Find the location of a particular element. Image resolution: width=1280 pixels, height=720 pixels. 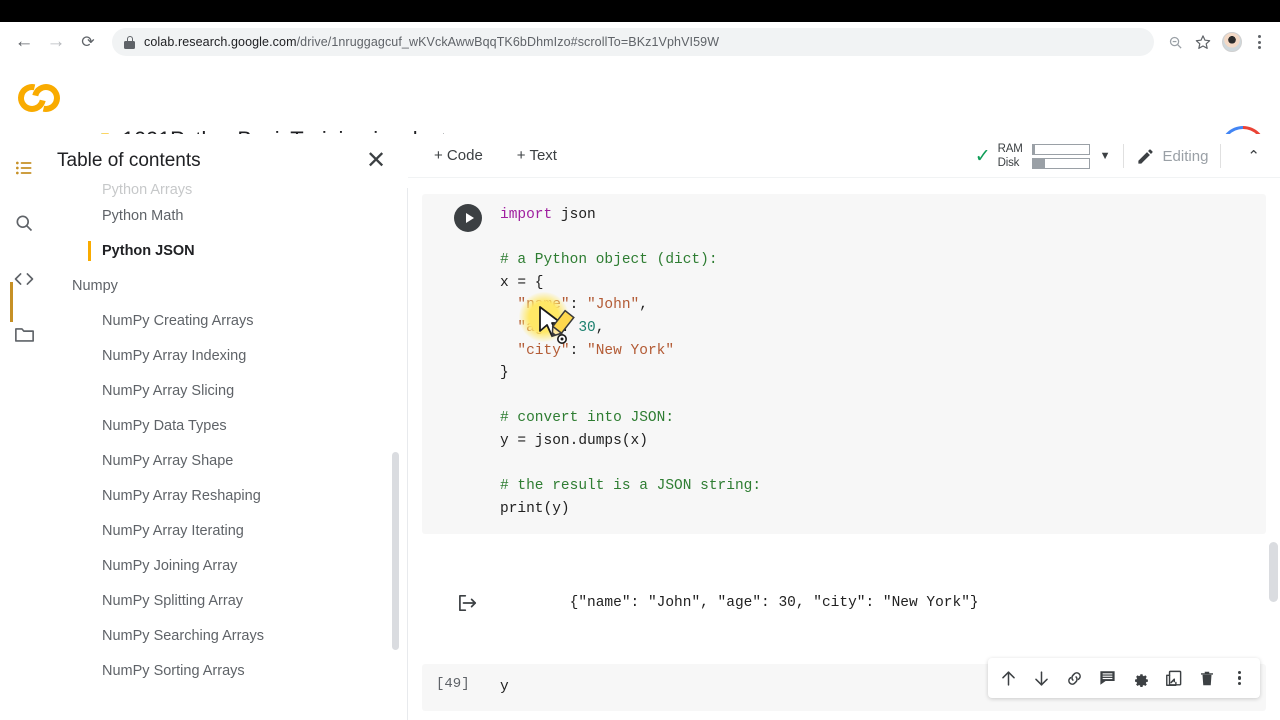

runtime-status-group: ✓ RAM Disk ▼ Editing ⌃ is located at coordinates (1122, 156).